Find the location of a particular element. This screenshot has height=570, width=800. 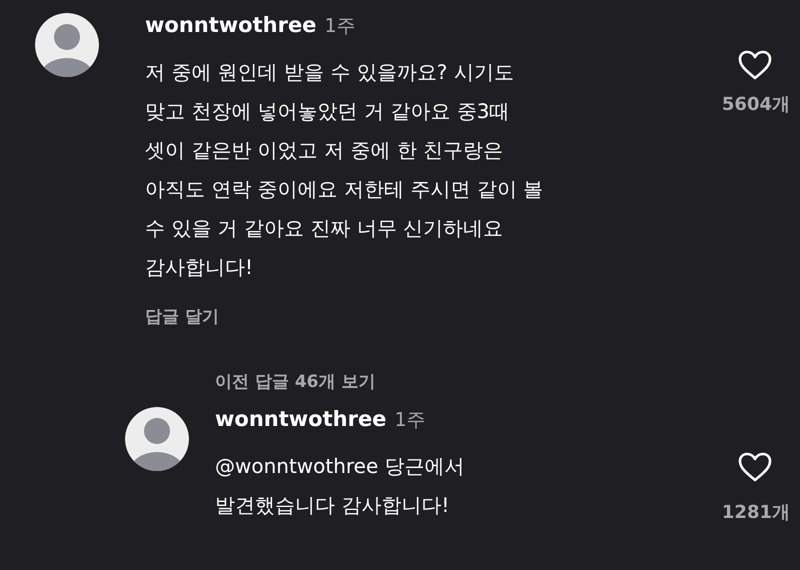

comment-text: 셋이 같은반 이었고 저 중에 한 친구랑은 is located at coordinates (324, 150).